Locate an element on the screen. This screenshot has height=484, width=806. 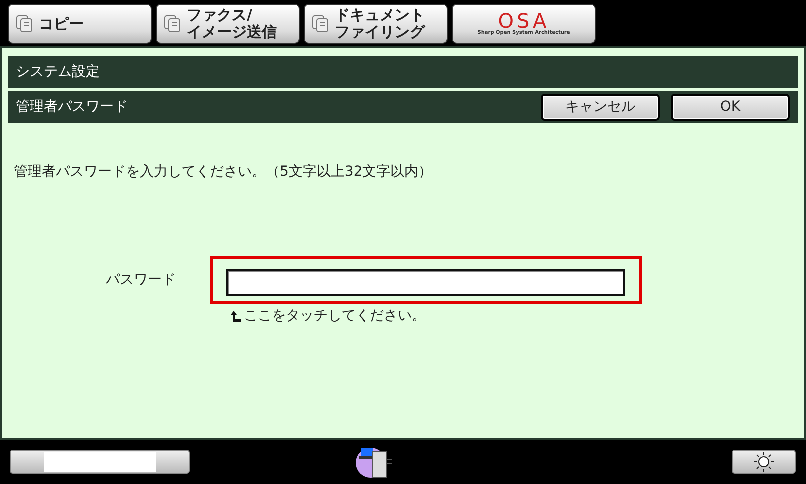
instruction-text: 管理者パスワードを入力してください。（5文字以上32文字以内） is located at coordinates (224, 172).